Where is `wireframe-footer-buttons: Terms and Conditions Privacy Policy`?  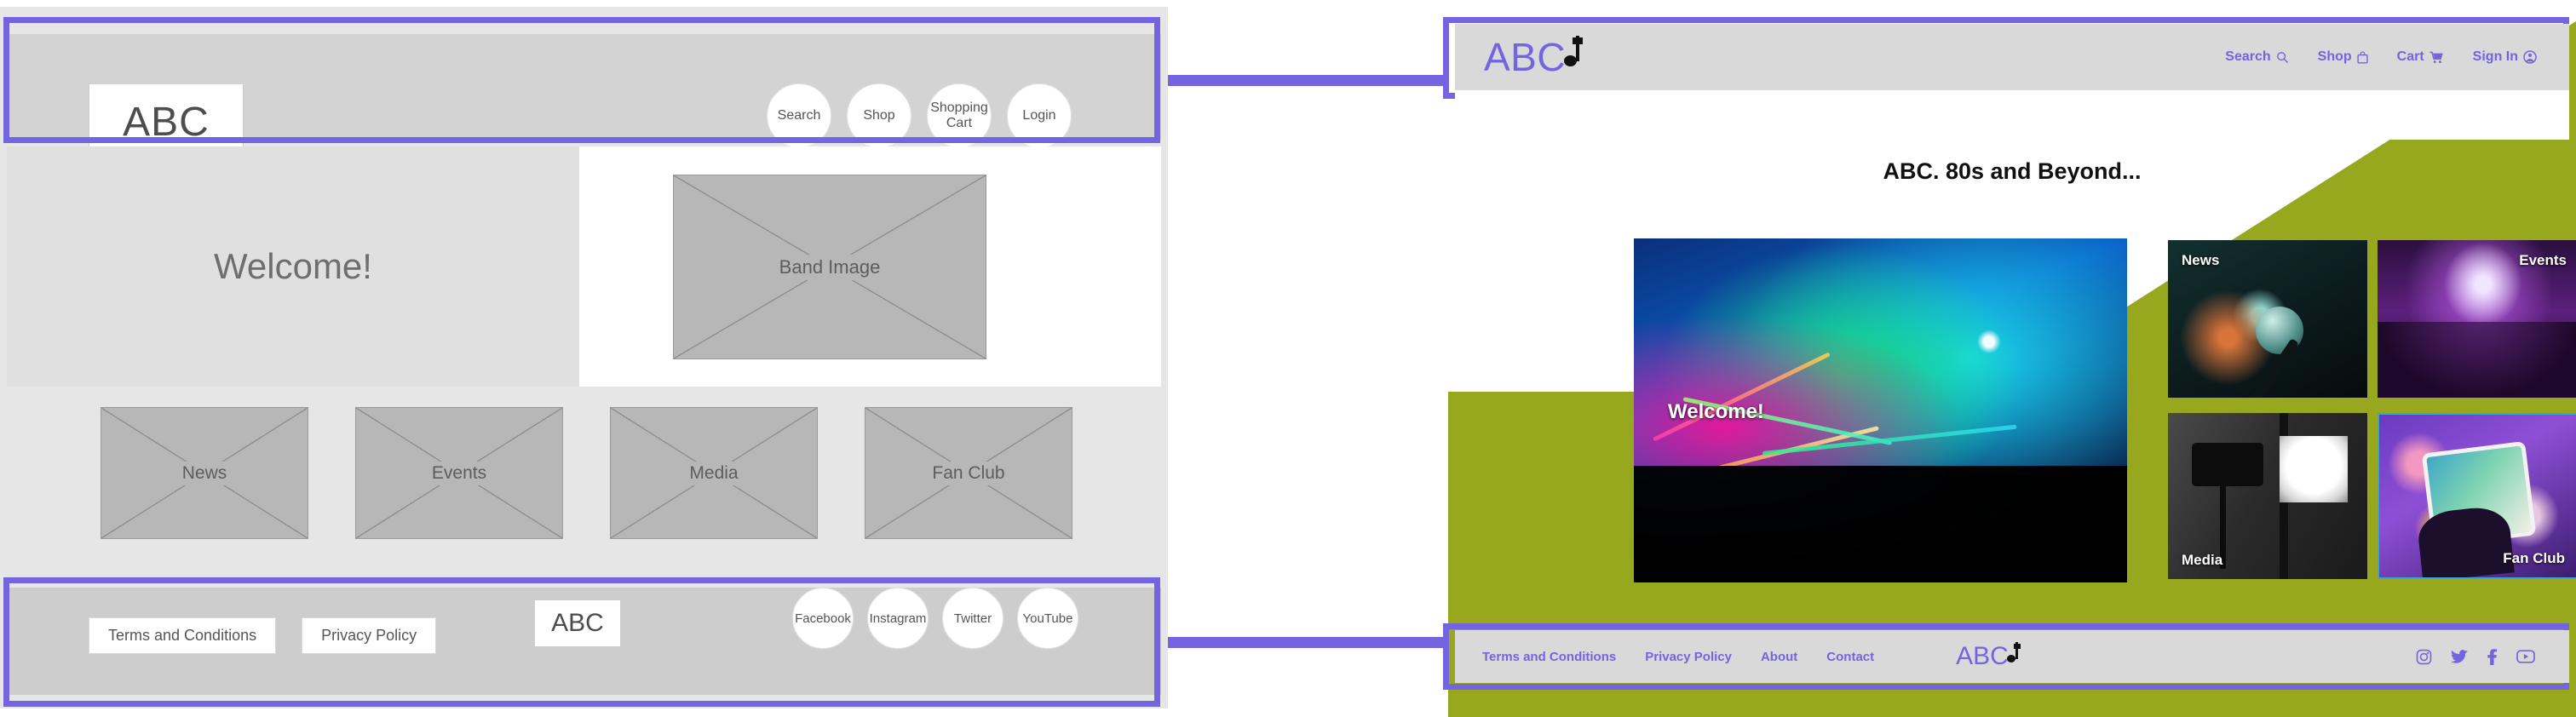
wireframe-footer-buttons: Terms and Conditions Privacy Policy is located at coordinates (263, 635).